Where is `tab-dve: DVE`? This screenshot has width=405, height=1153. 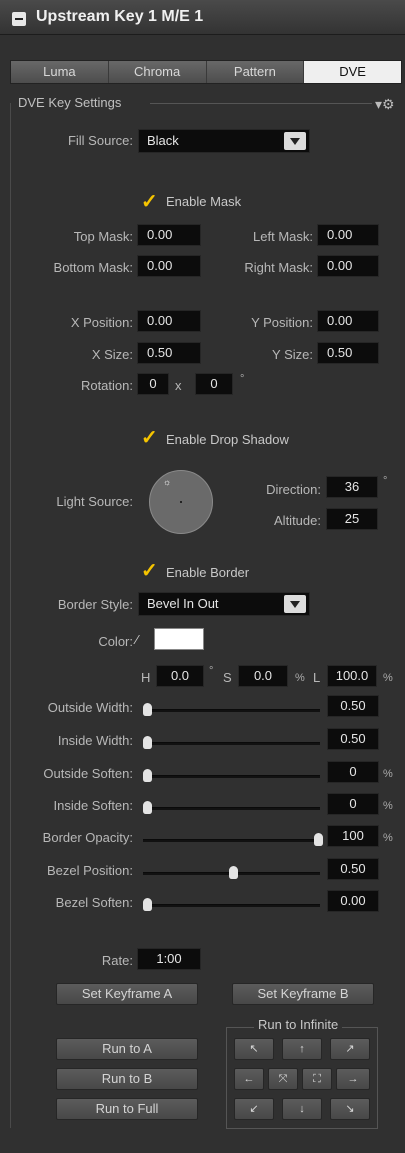 tab-dve: DVE is located at coordinates (352, 72).